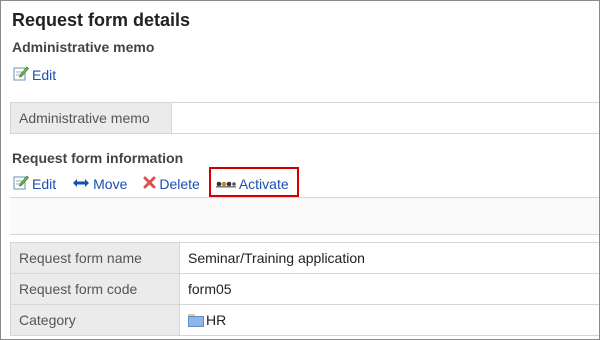 This screenshot has width=600, height=340. What do you see at coordinates (110, 183) in the screenshot?
I see `move-button-label: Move` at bounding box center [110, 183].